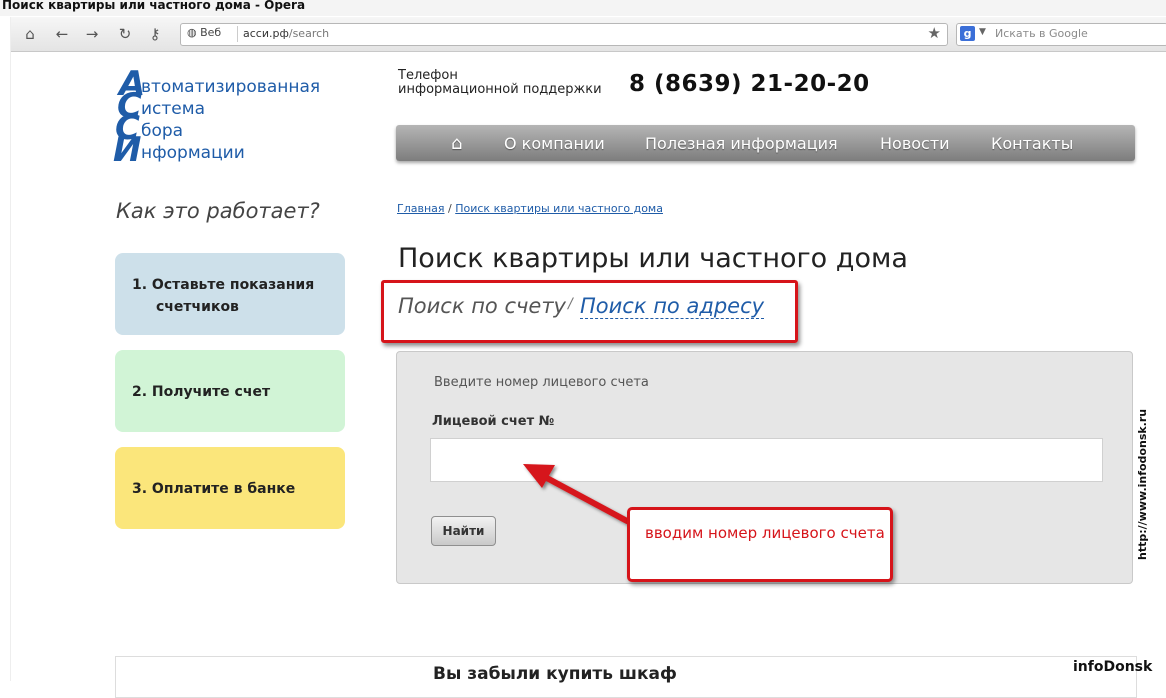  What do you see at coordinates (125, 34) in the screenshot?
I see `reload-icon: ↻` at bounding box center [125, 34].